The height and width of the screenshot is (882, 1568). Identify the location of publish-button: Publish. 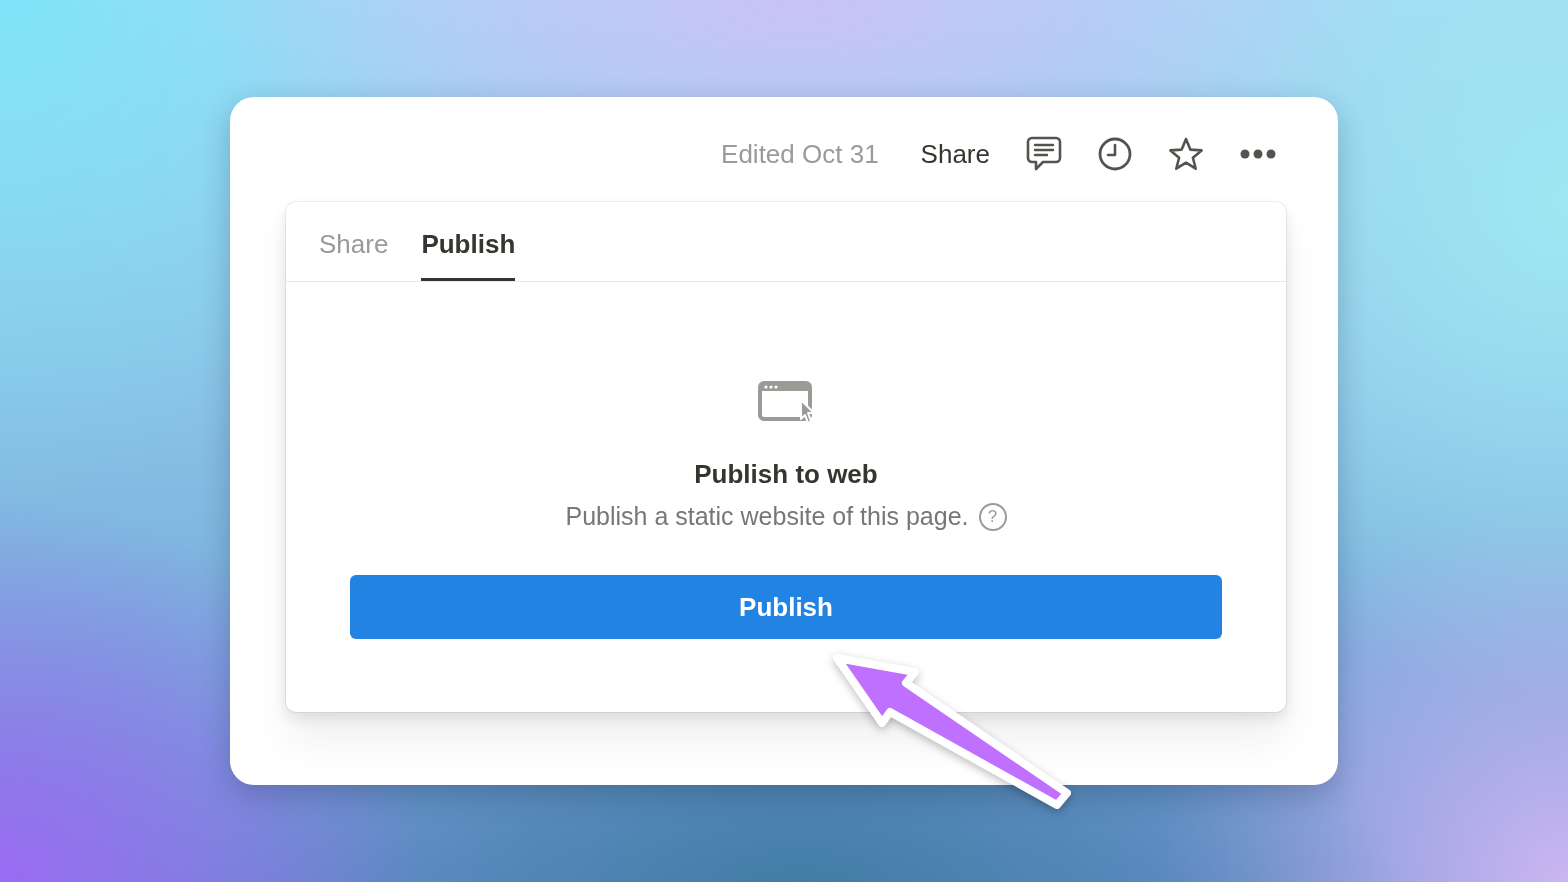
(786, 607).